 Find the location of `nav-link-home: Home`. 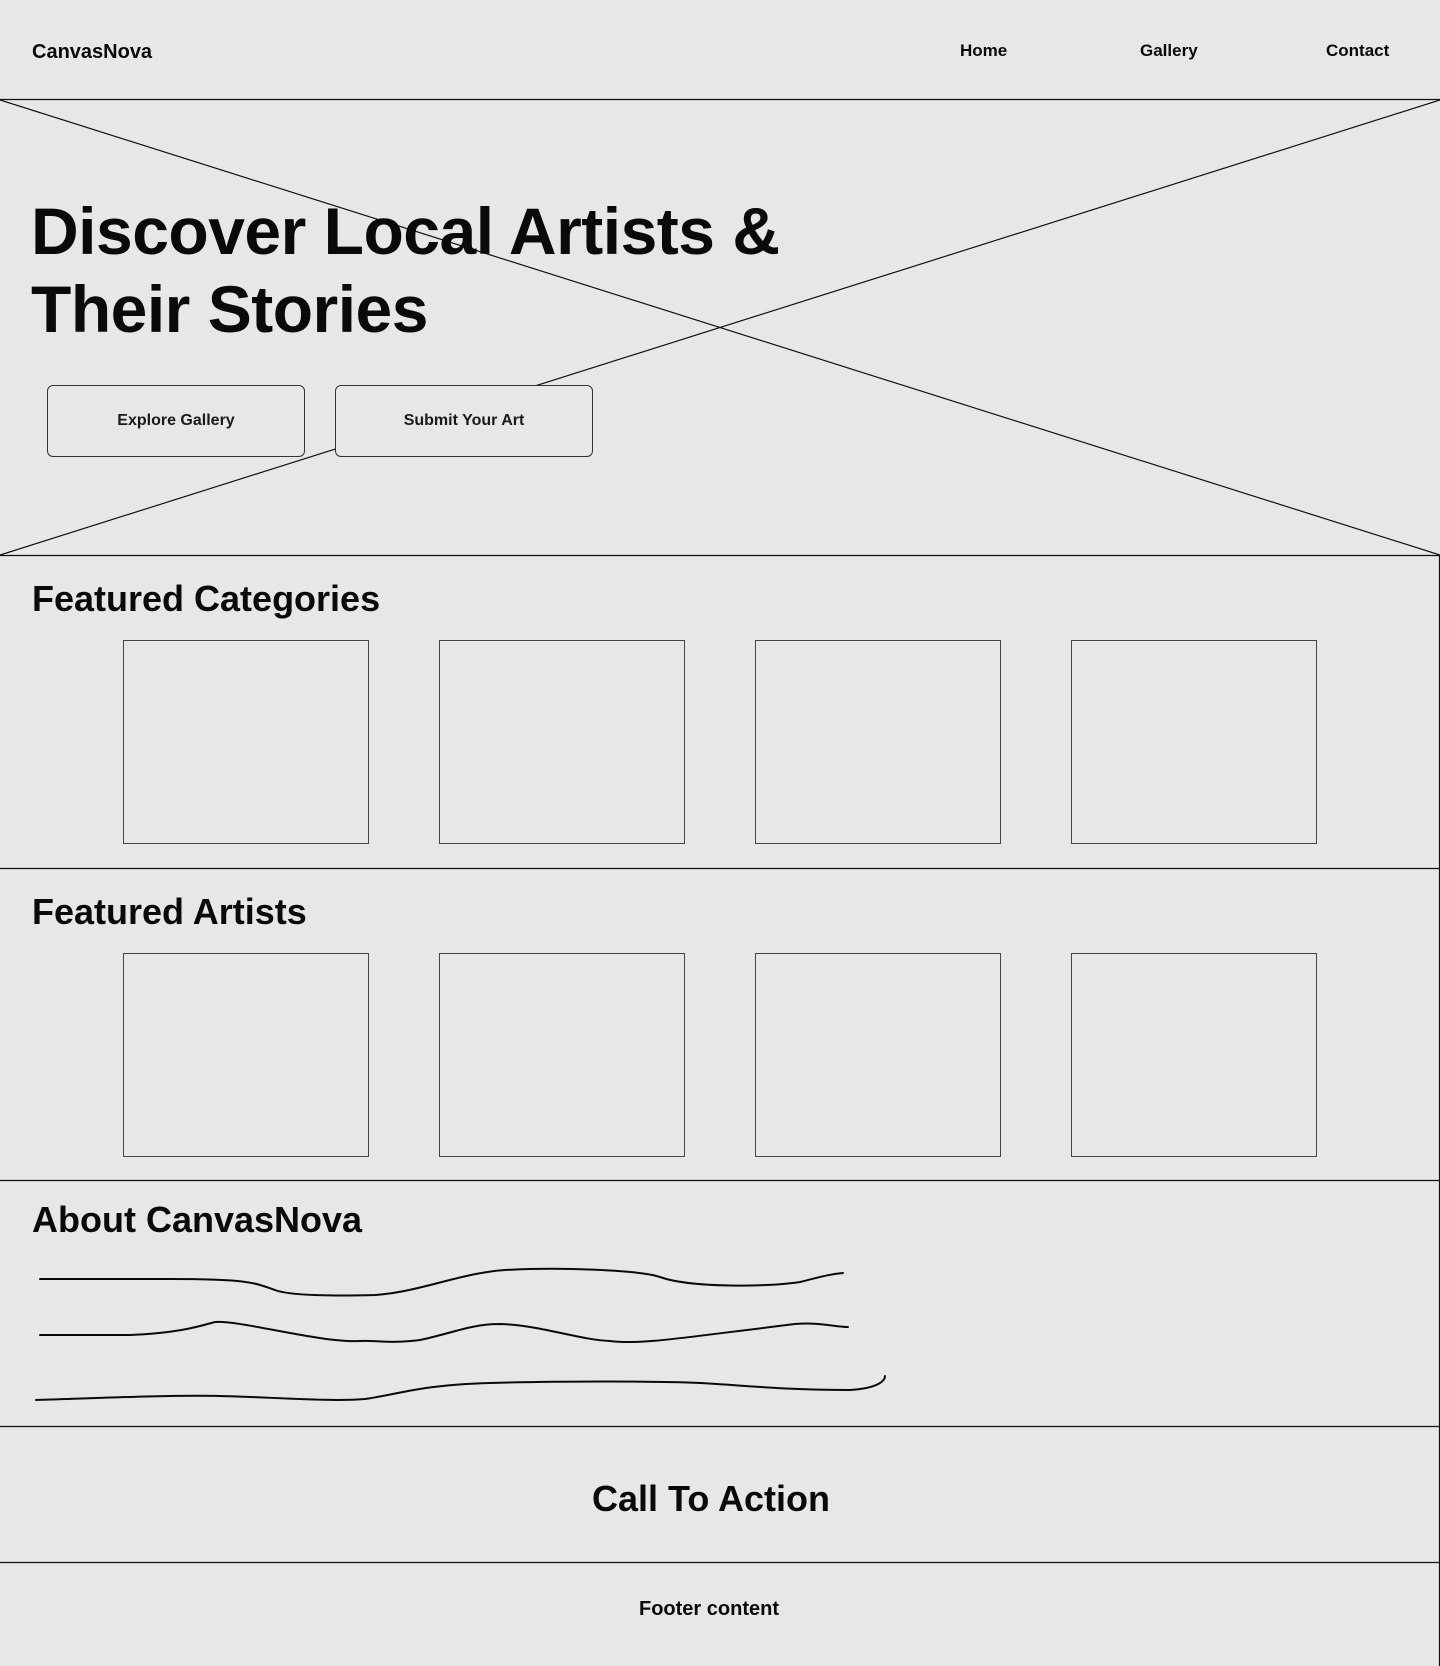

nav-link-home: Home is located at coordinates (983, 51).